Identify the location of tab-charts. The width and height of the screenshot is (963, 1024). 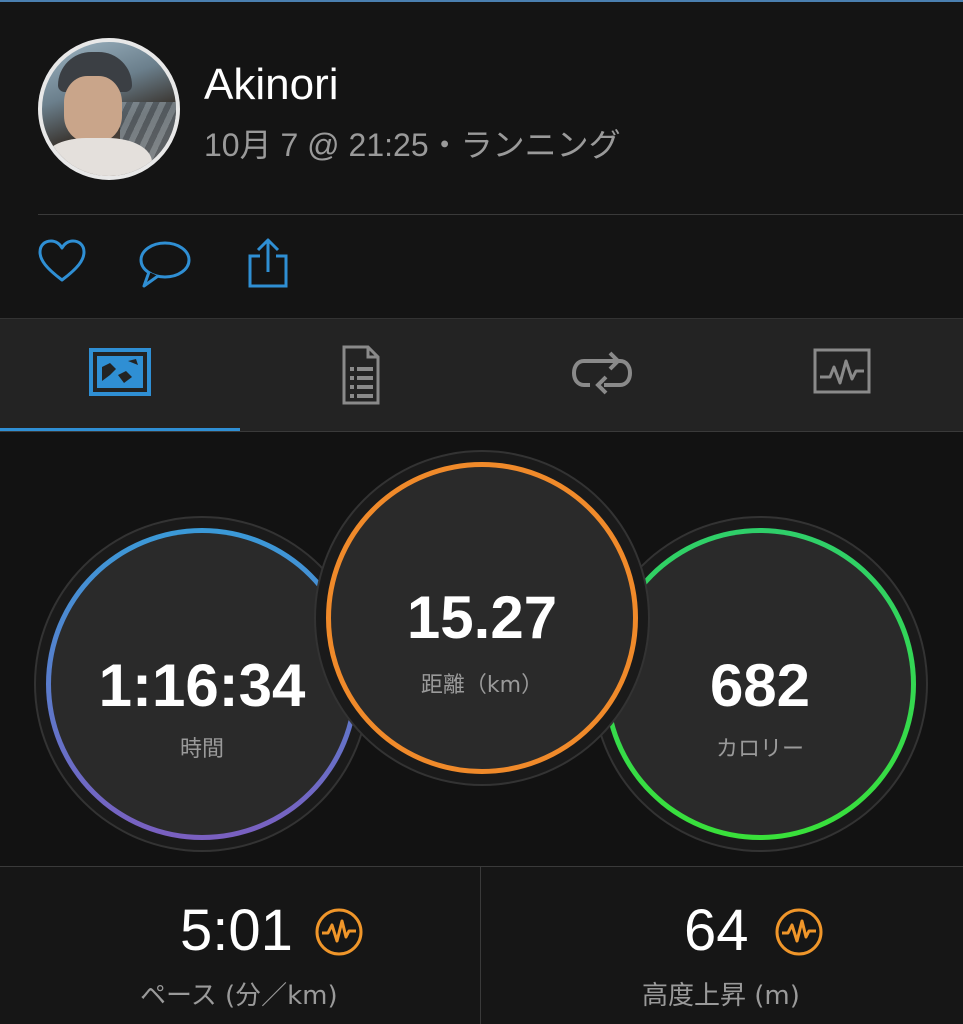
(840, 375).